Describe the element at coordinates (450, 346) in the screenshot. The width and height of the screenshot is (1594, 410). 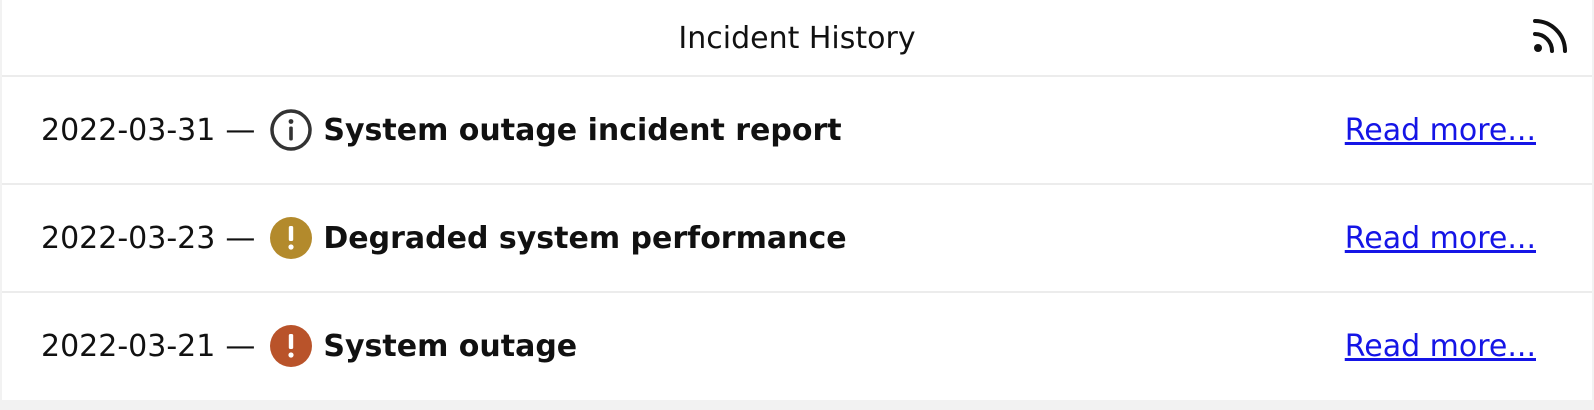
I see `incident-title: System outage` at that location.